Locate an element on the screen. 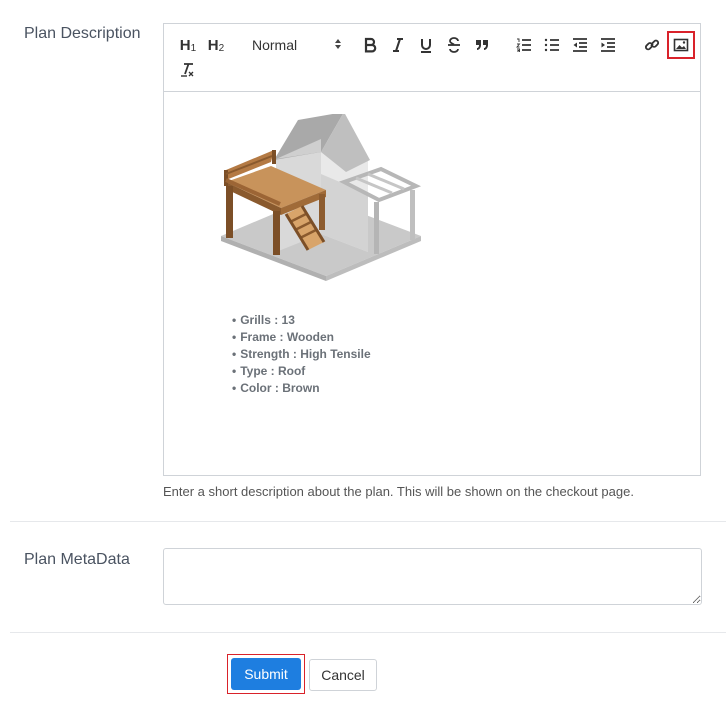  outdent-button is located at coordinates (580, 45).